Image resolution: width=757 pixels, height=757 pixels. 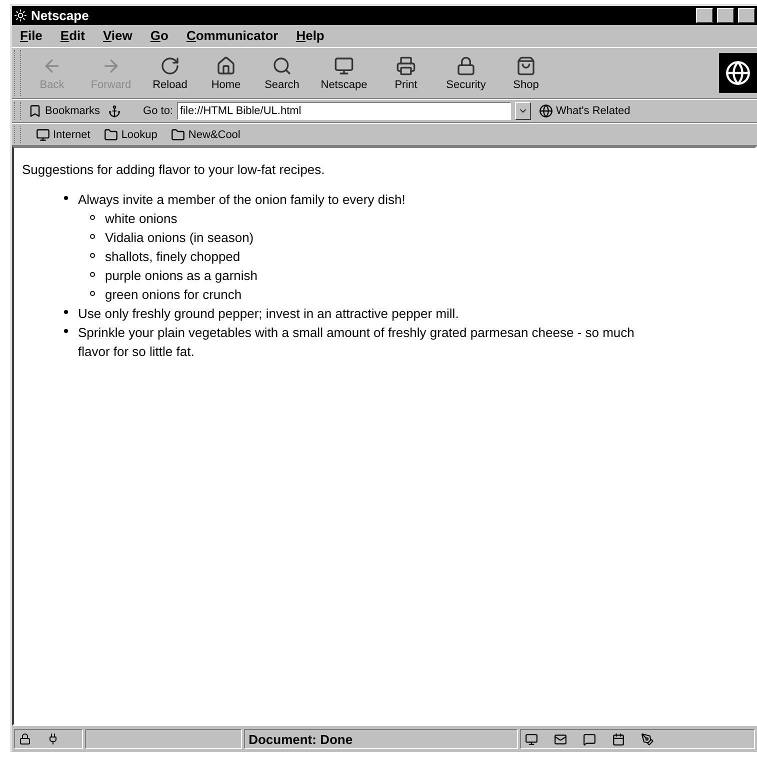 What do you see at coordinates (173, 257) in the screenshot?
I see `list-item-text: shallots, finely chopped` at bounding box center [173, 257].